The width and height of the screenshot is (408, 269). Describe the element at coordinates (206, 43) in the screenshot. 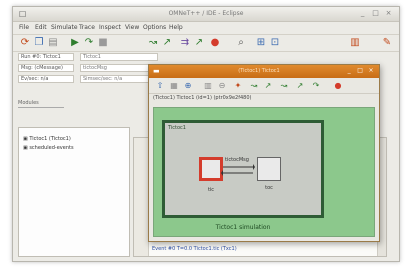

I see `main-toolbar: ⟳ ❐ ▤ ▶ ↷ ■ ↝ ↗ ⇉ ↗ ● ⌕ ⊞ ⊡ ▥ ✎` at that location.